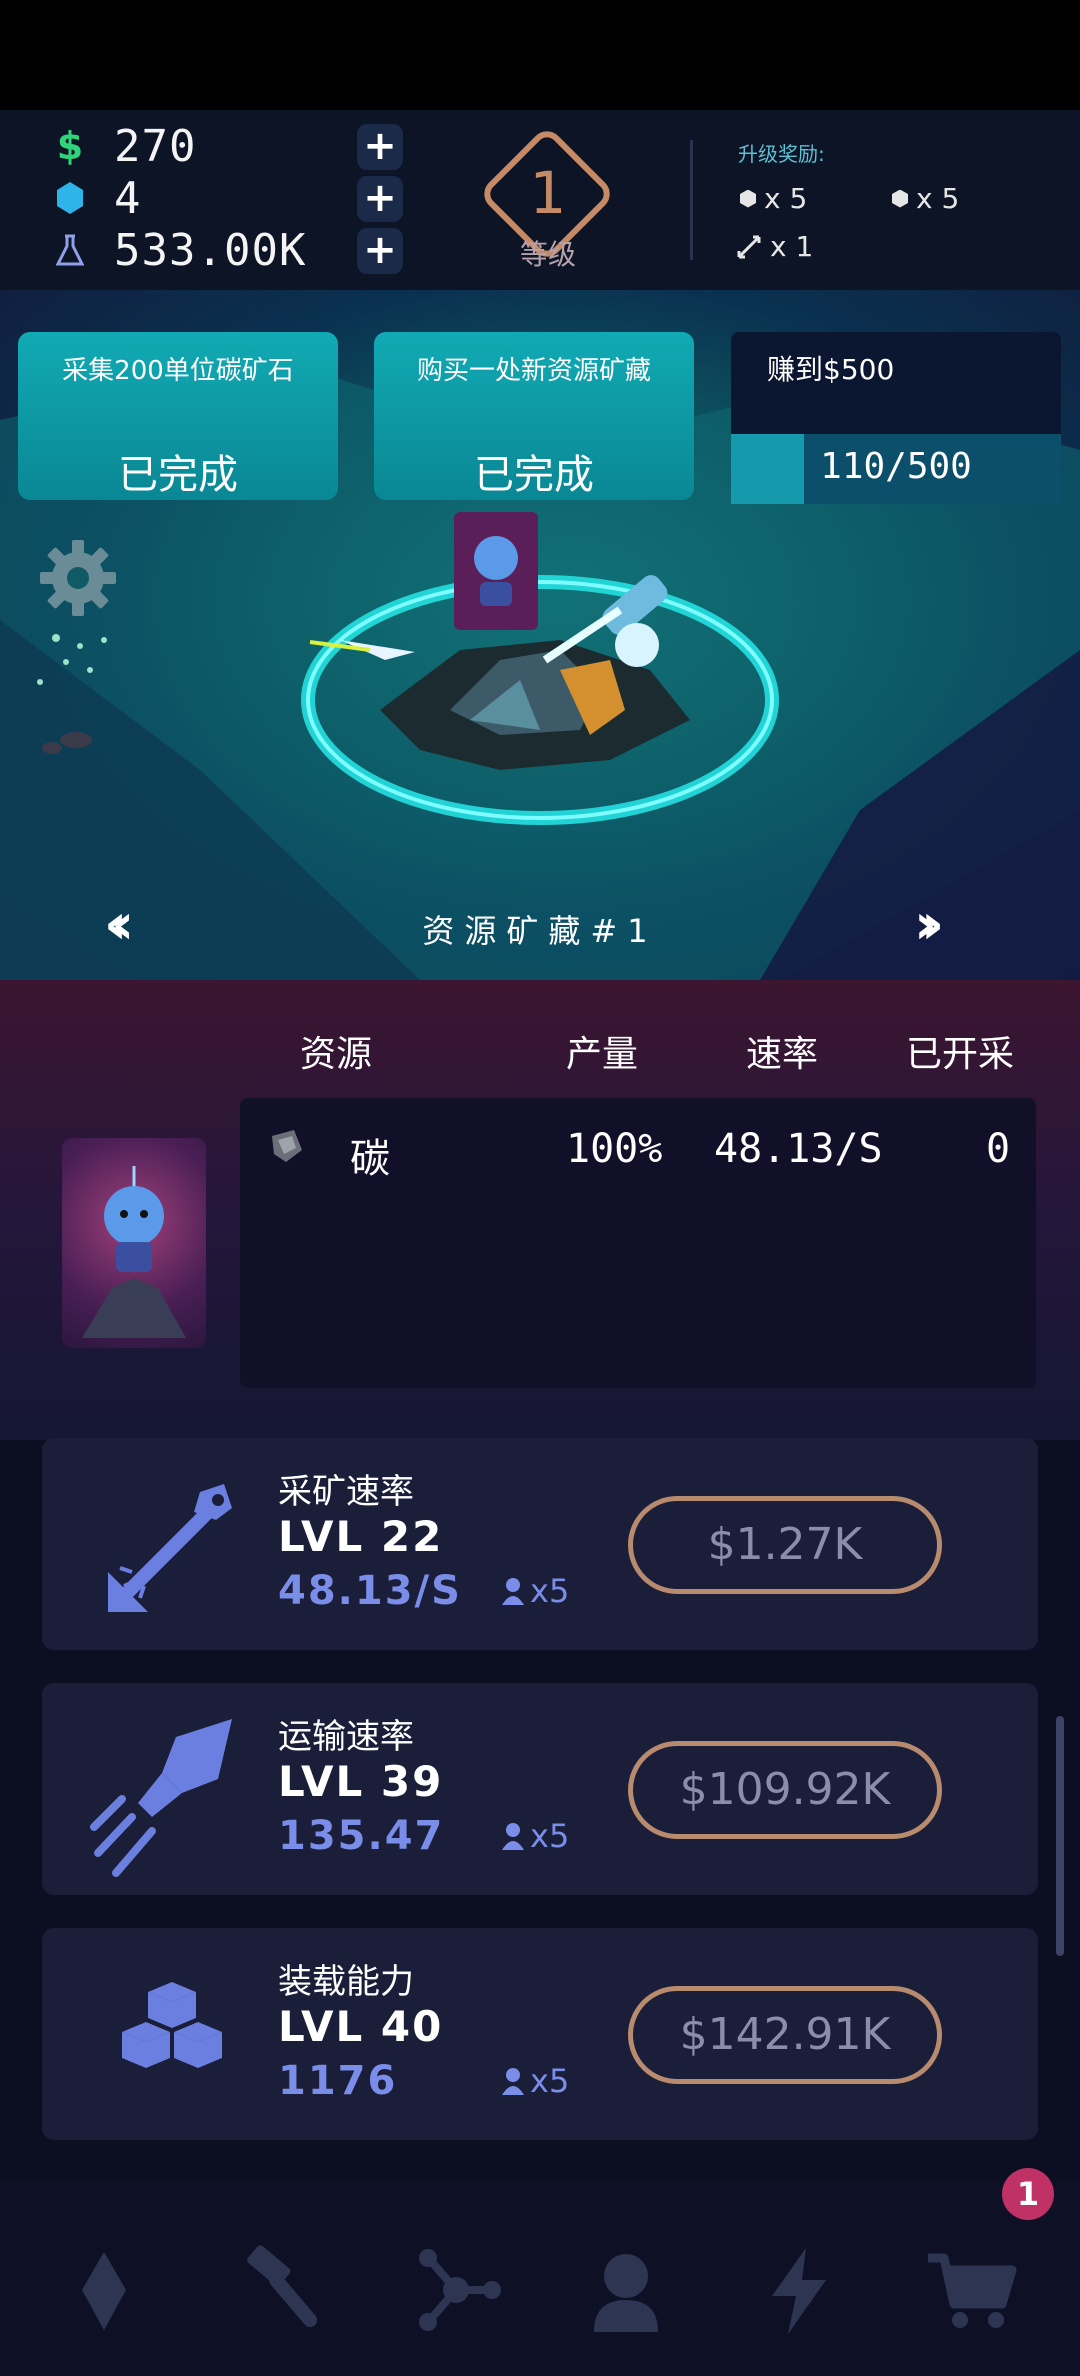 The image size is (1080, 2376). Describe the element at coordinates (929, 924) in the screenshot. I see `next-deposit-button: ››` at that location.